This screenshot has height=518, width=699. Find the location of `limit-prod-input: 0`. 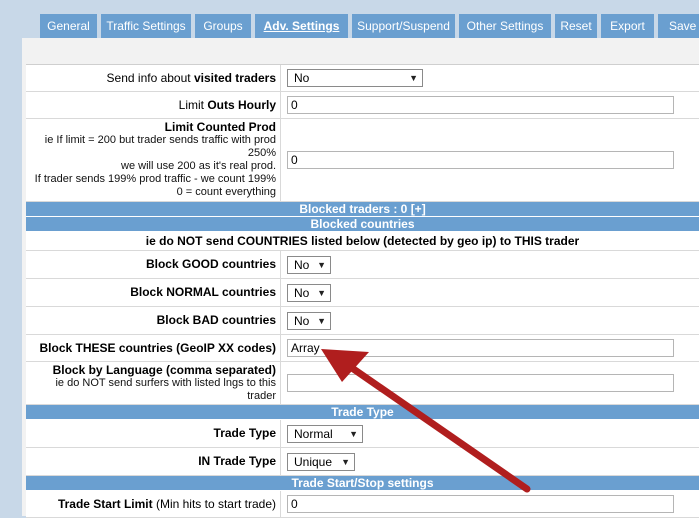

limit-prod-input: 0 is located at coordinates (480, 160).